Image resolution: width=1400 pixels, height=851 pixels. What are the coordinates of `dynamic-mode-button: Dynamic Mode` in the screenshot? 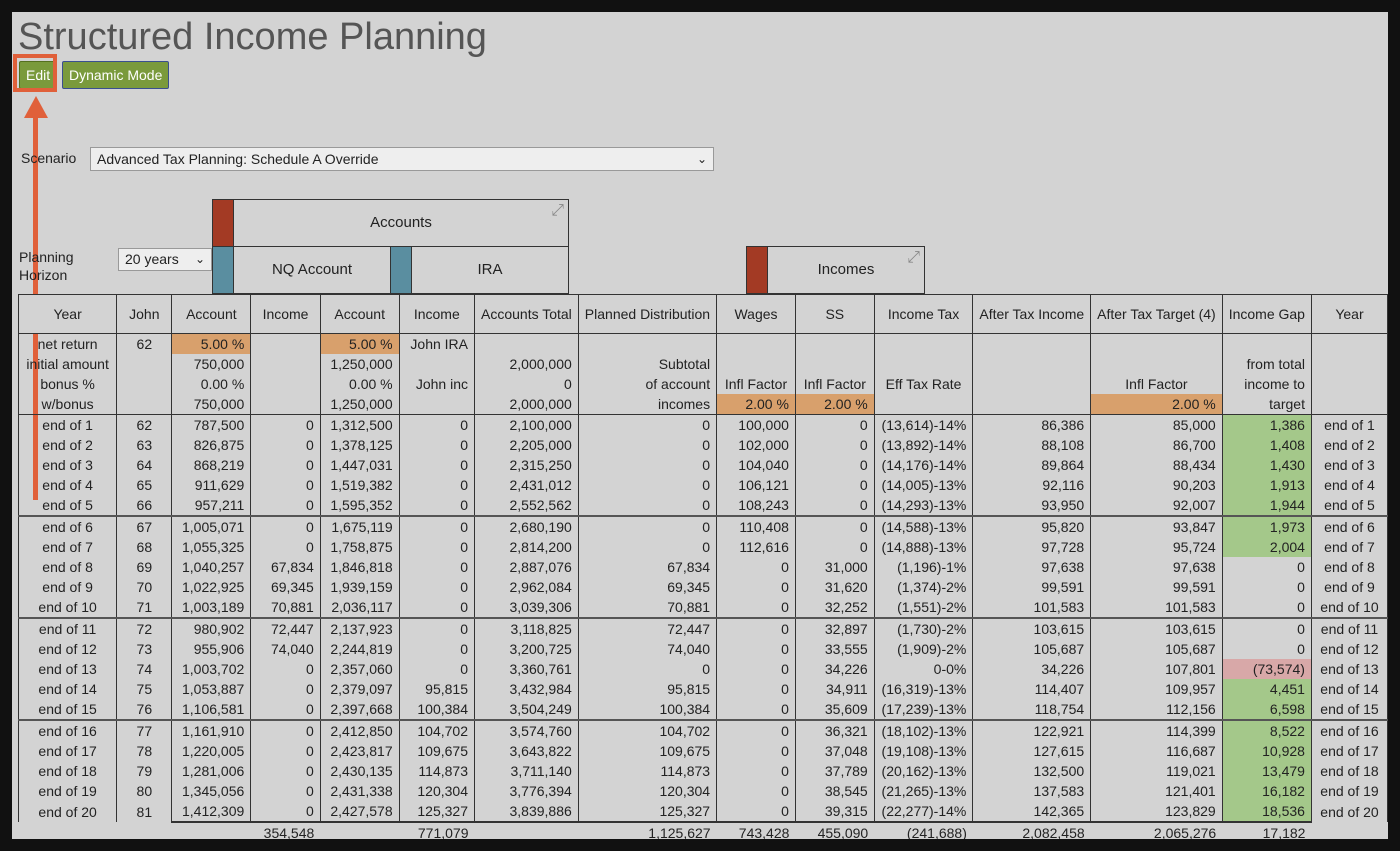 It's located at (116, 75).